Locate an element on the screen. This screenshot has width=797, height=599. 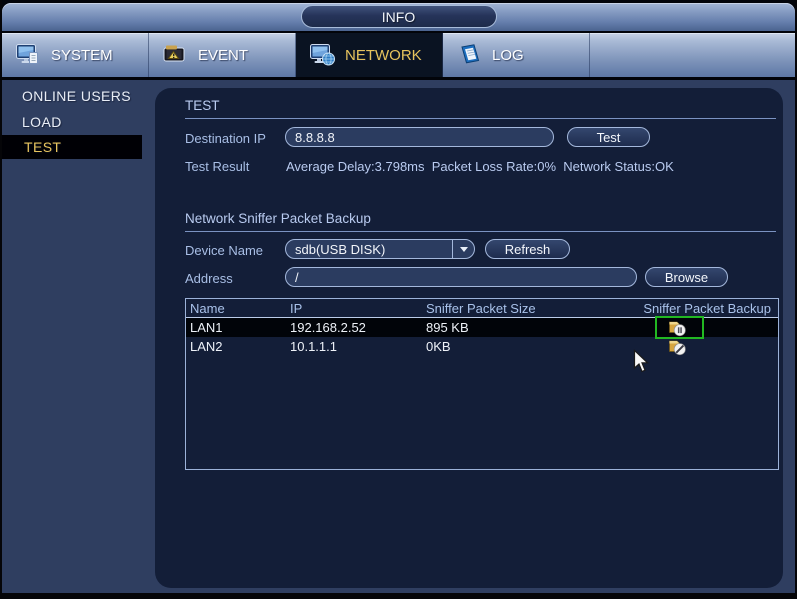
tab-label: EVENT is located at coordinates (223, 55).